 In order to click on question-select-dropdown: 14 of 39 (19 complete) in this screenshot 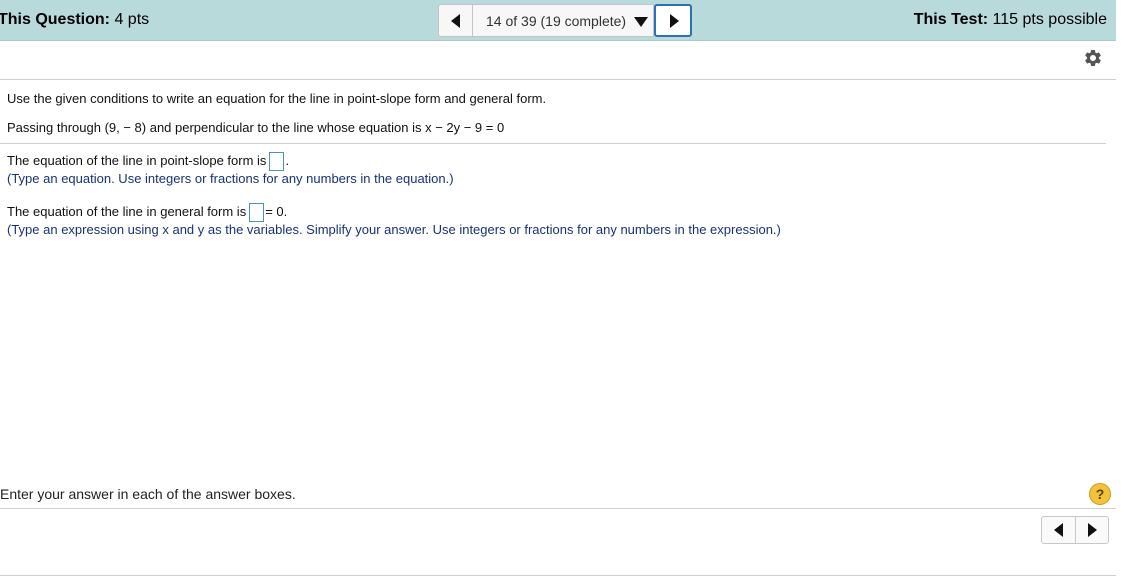, I will do `click(563, 20)`.